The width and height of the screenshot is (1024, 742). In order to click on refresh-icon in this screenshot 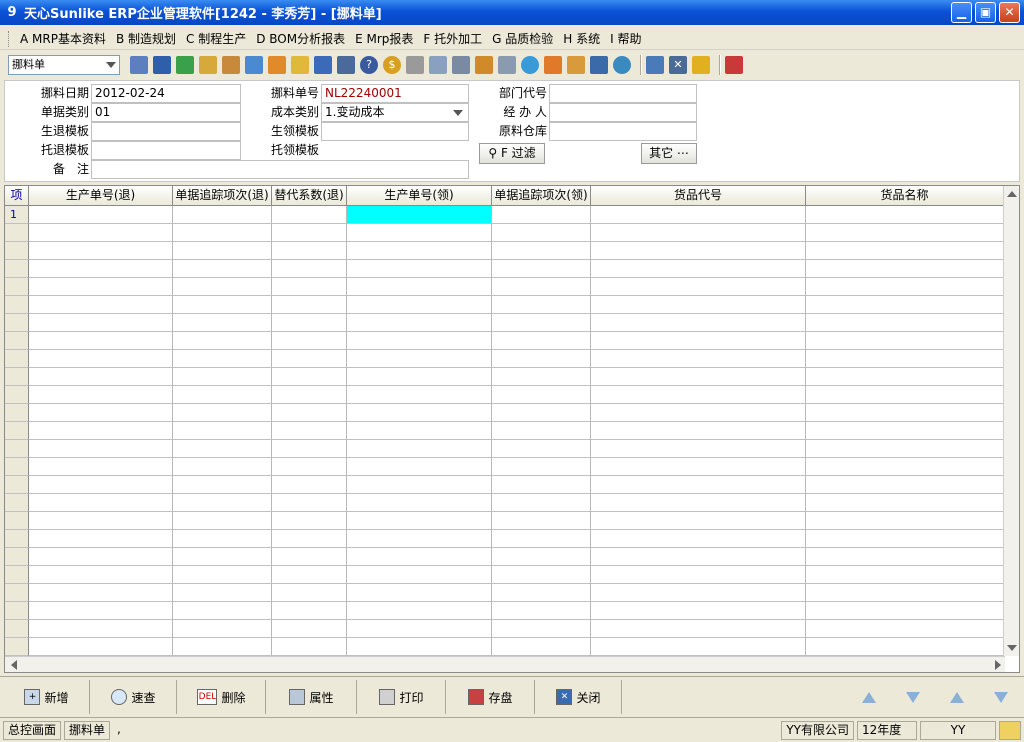, I will do `click(622, 65)`.